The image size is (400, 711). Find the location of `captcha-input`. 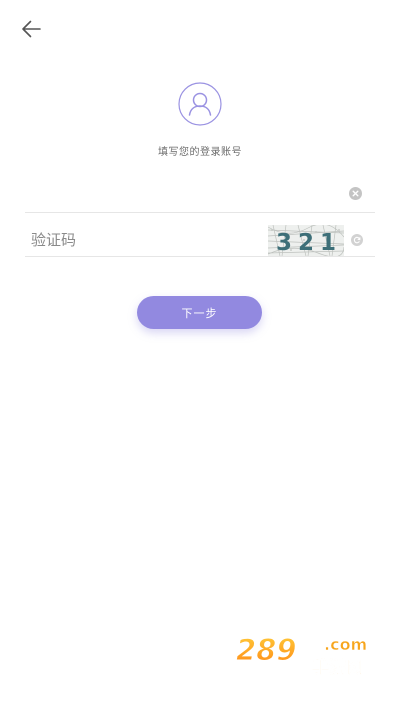

captcha-input is located at coordinates (146, 240).